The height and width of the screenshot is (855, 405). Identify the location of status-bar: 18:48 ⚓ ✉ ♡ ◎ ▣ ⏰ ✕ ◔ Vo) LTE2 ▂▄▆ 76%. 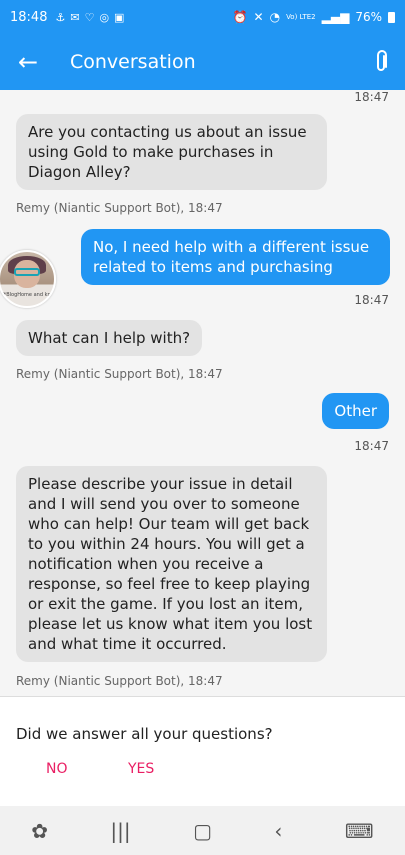
(202, 17).